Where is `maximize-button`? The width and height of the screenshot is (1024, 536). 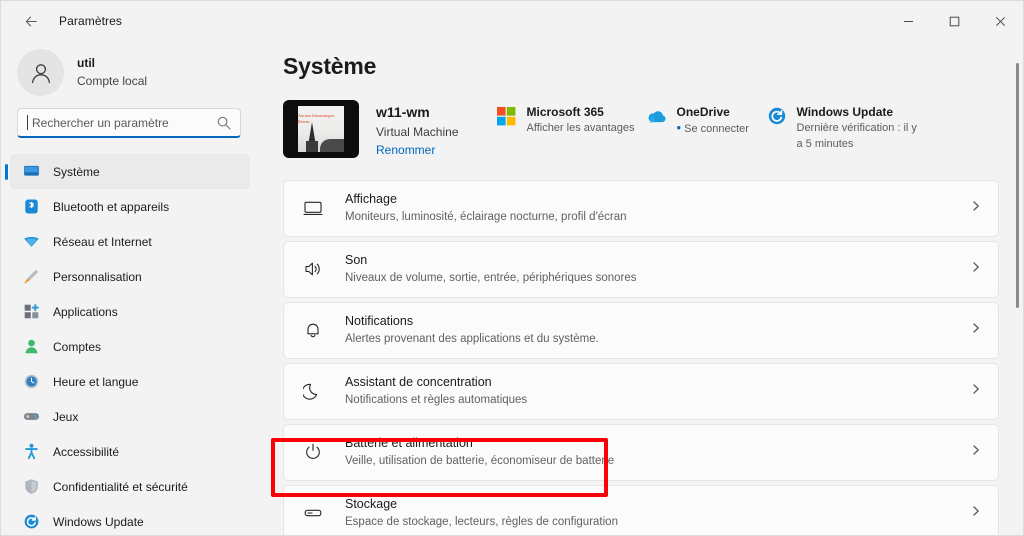
maximize-button is located at coordinates (954, 21).